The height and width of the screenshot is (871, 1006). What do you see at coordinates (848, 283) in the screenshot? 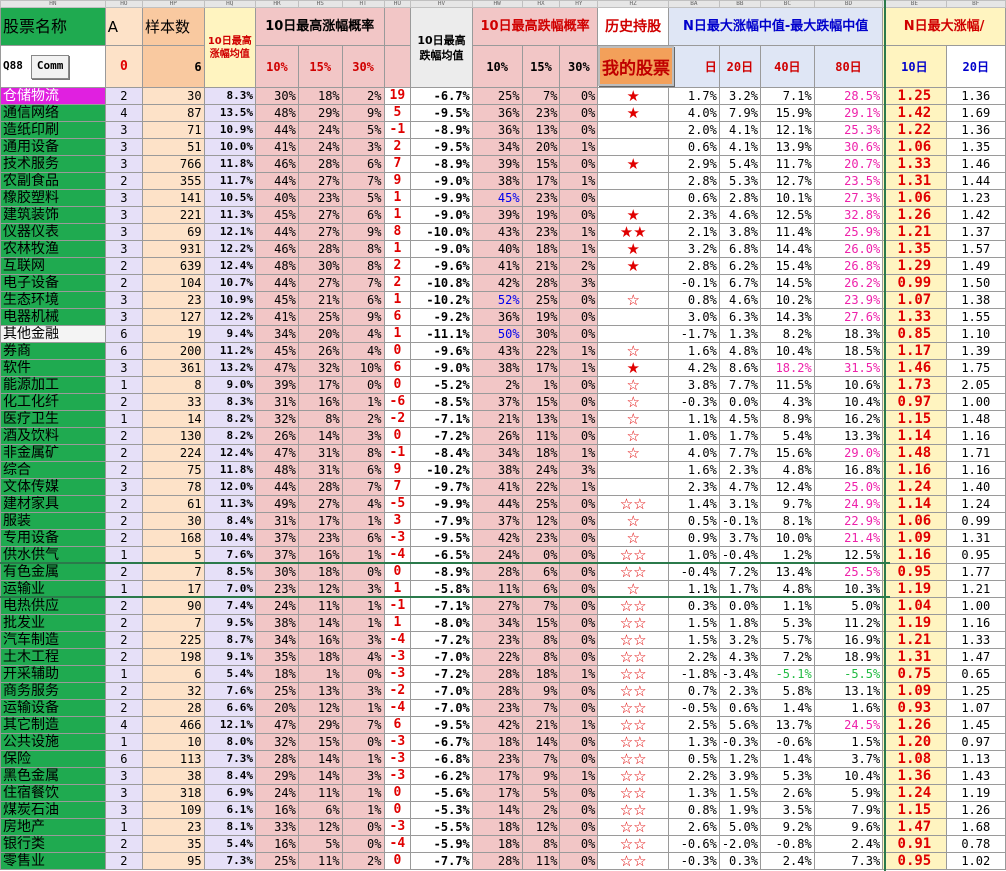
I see `median-80d: 26.2%` at bounding box center [848, 283].